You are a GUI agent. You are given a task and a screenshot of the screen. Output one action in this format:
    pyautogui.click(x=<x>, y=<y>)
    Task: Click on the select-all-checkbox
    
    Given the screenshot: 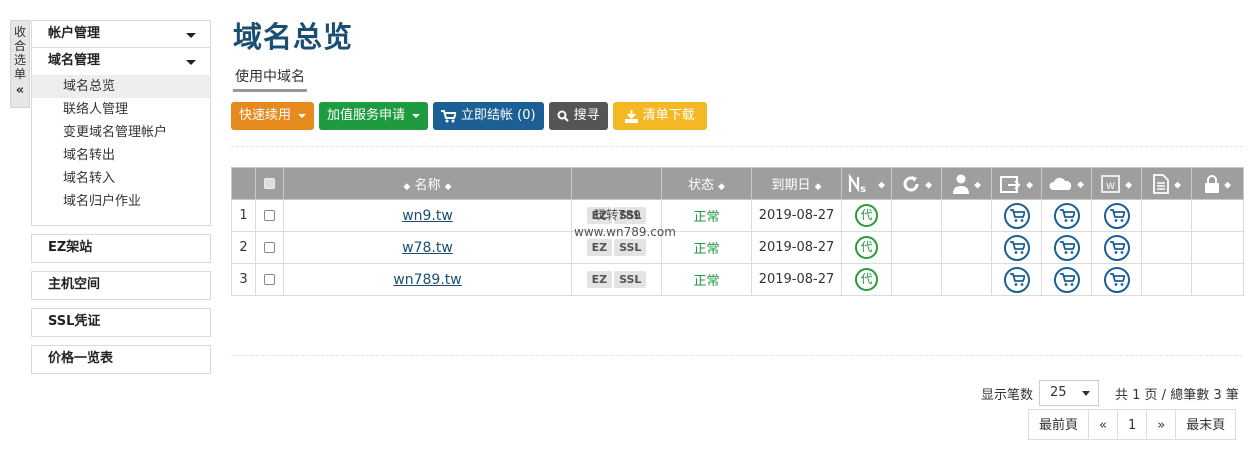 What is the action you would take?
    pyautogui.click(x=269, y=183)
    